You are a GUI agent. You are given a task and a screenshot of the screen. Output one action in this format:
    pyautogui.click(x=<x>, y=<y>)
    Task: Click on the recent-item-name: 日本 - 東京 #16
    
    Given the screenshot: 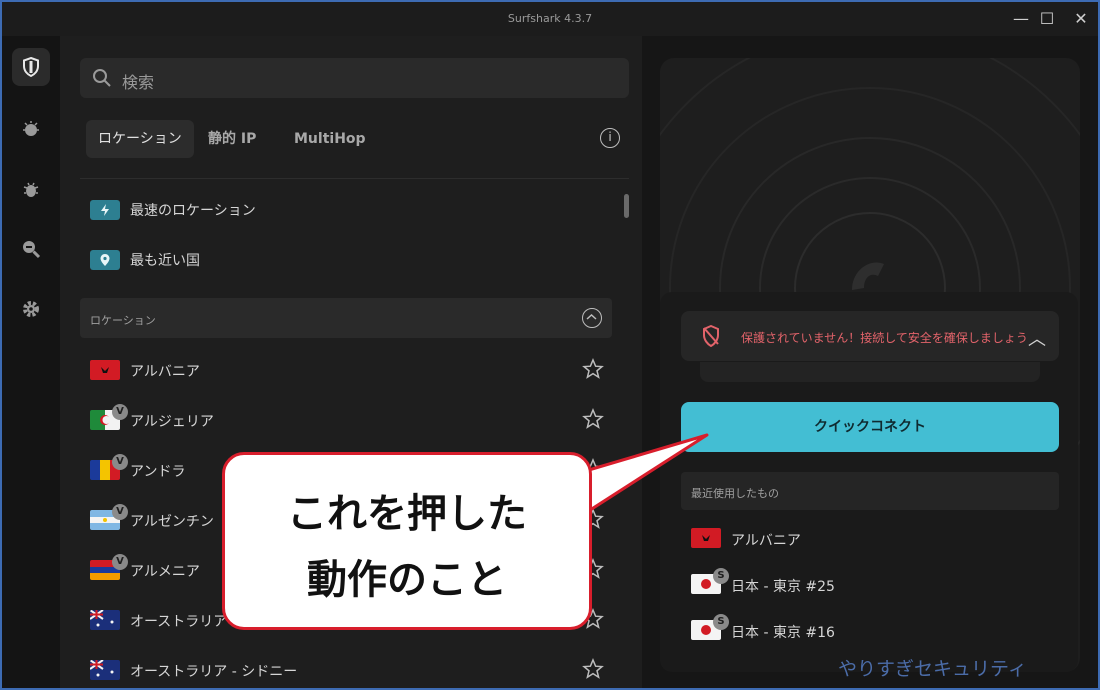 What is the action you would take?
    pyautogui.click(x=783, y=633)
    